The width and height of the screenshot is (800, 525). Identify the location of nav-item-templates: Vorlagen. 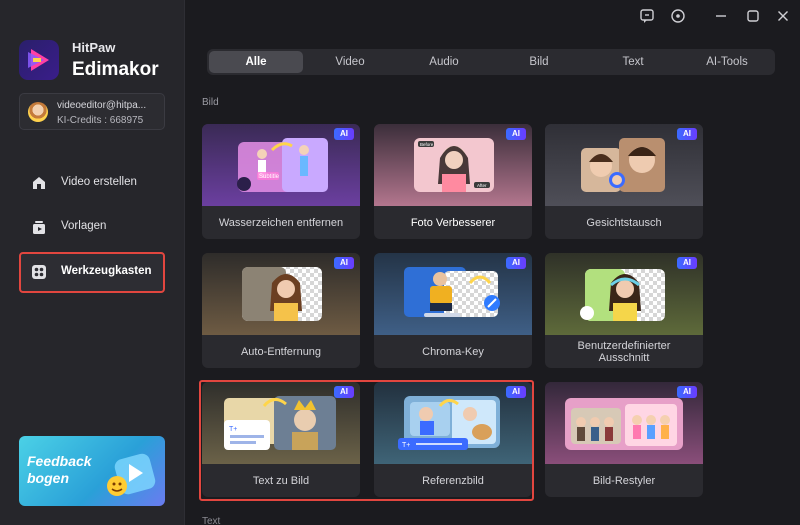
(92, 227).